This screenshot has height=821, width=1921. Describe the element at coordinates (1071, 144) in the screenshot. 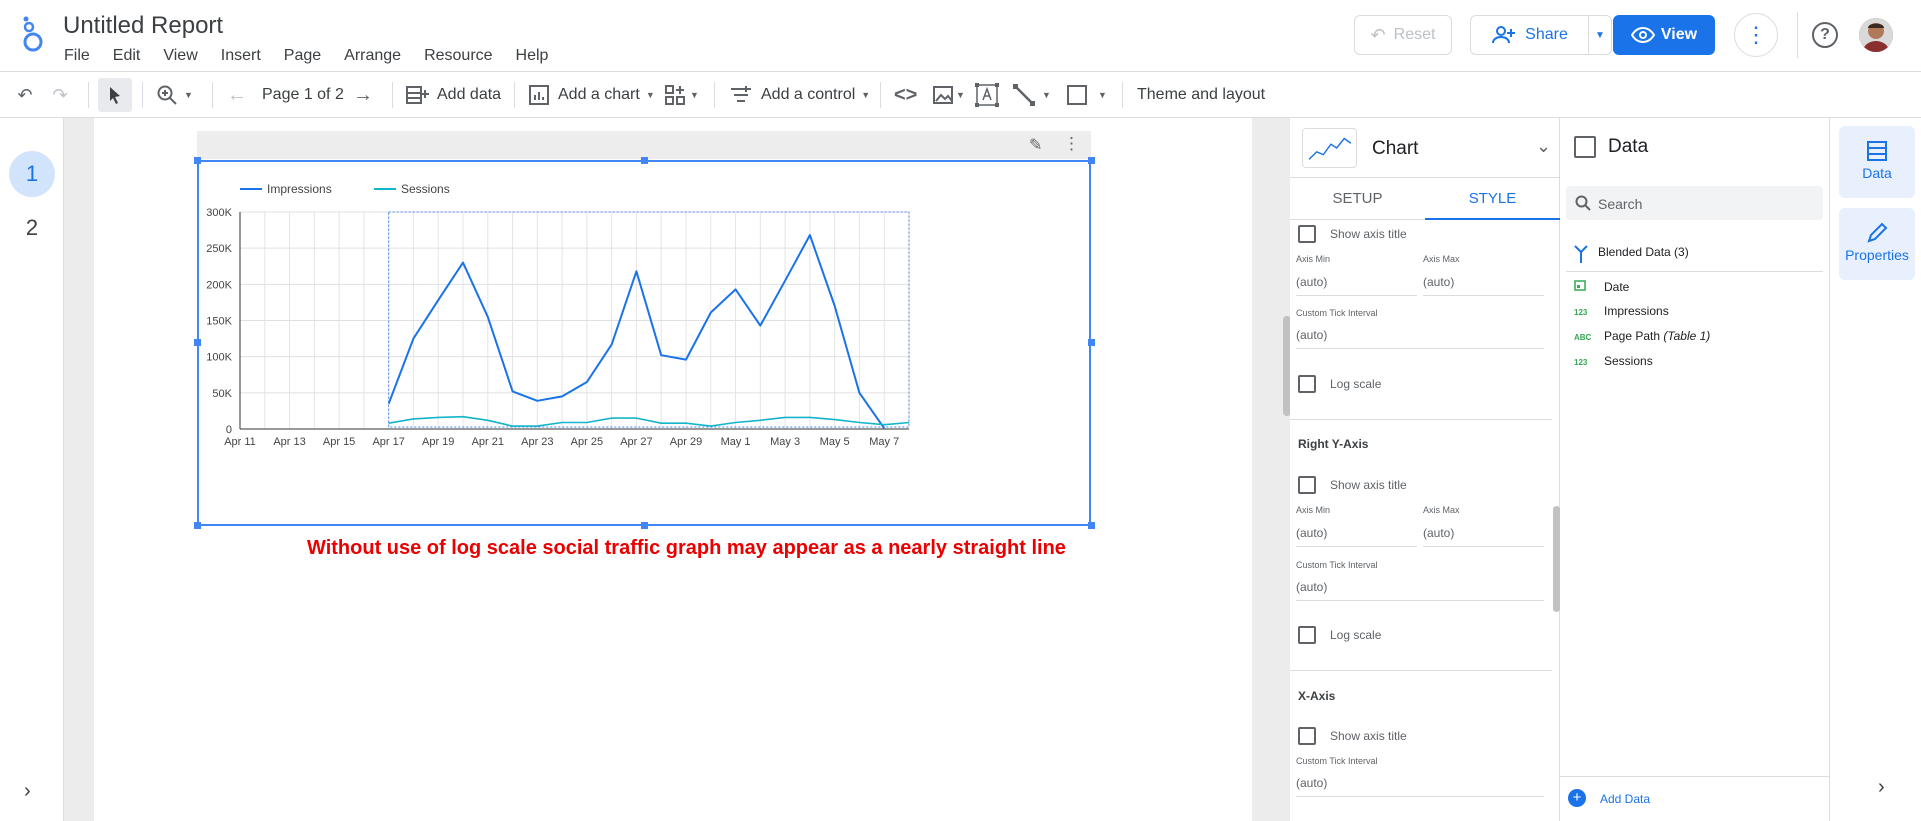

I see `vertical-dots-icon: ⋮` at that location.